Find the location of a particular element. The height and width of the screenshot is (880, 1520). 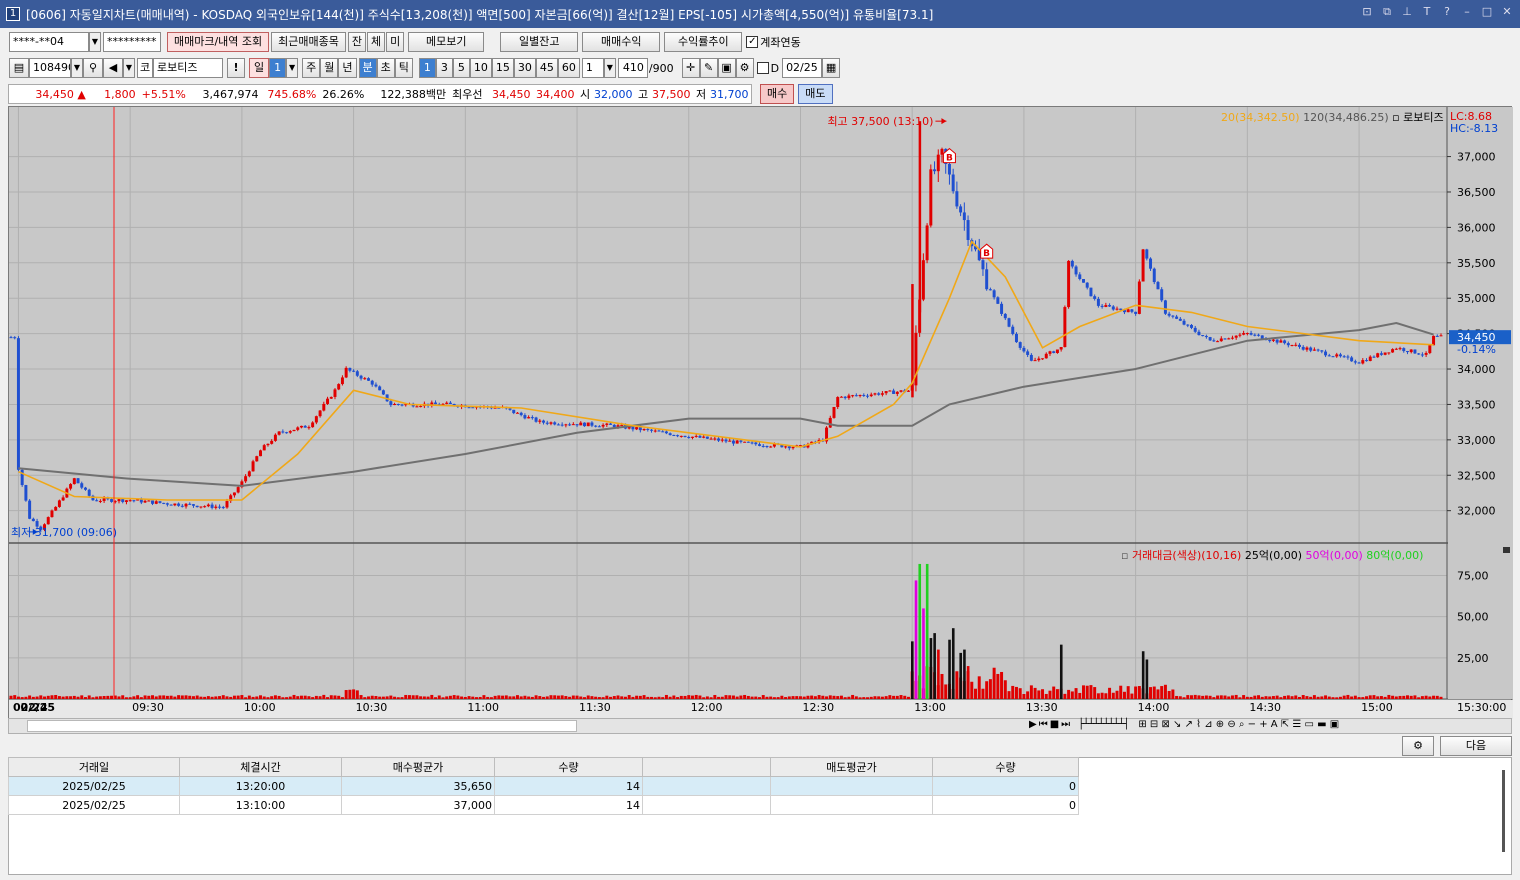

zoom-slider-icon: ├┴┴┴┴┴┴┴┴┤ is located at coordinates (1103, 724).